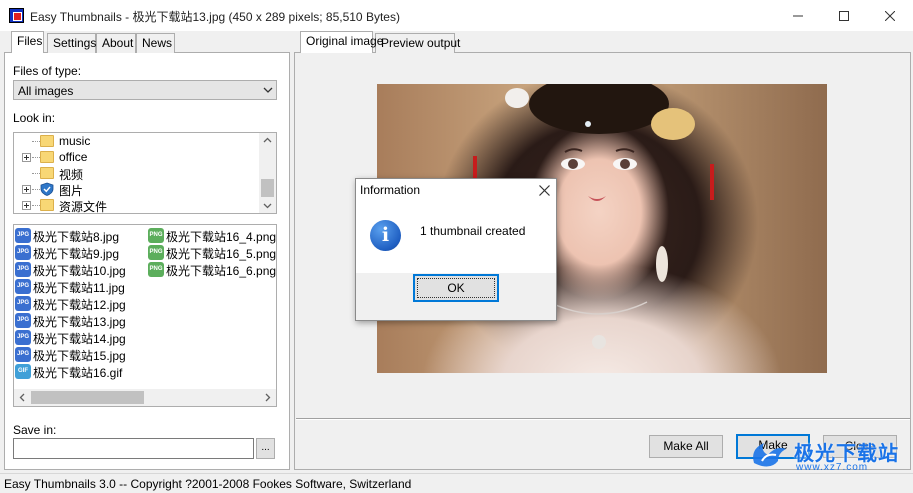  I want to click on list-item: JPG 极光下载站14.jpg, so click(80, 337).